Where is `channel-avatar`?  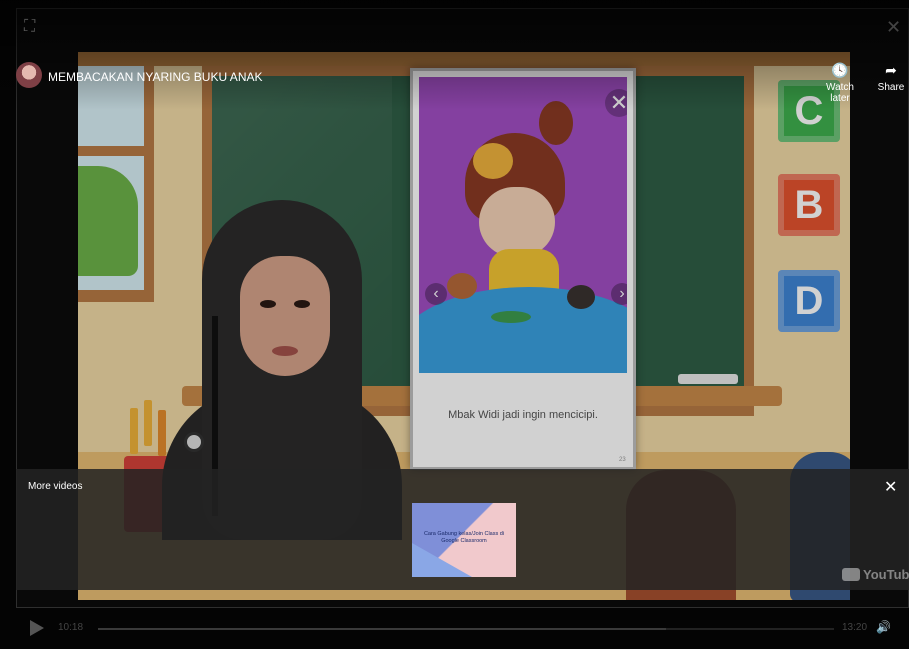 channel-avatar is located at coordinates (29, 75).